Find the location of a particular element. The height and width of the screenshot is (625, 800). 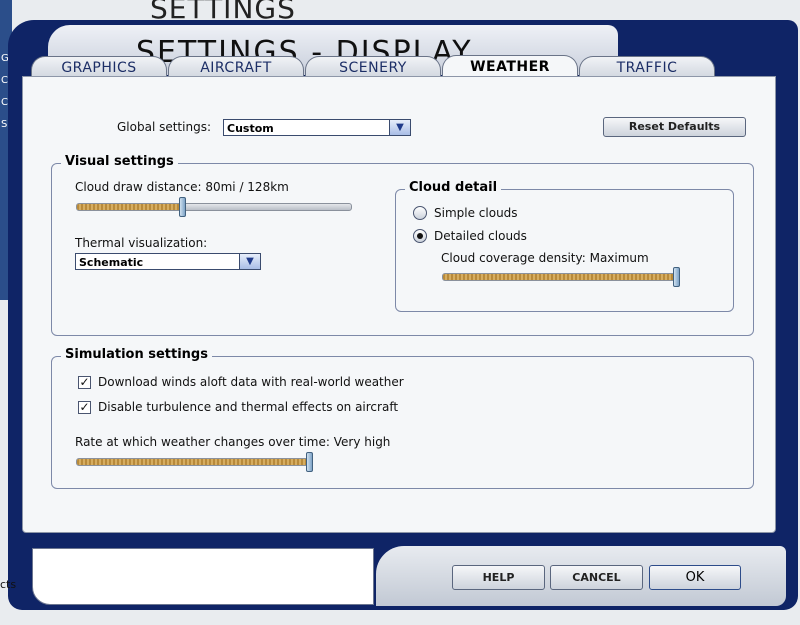

detailed-clouds-label: Detailed clouds is located at coordinates (480, 236).